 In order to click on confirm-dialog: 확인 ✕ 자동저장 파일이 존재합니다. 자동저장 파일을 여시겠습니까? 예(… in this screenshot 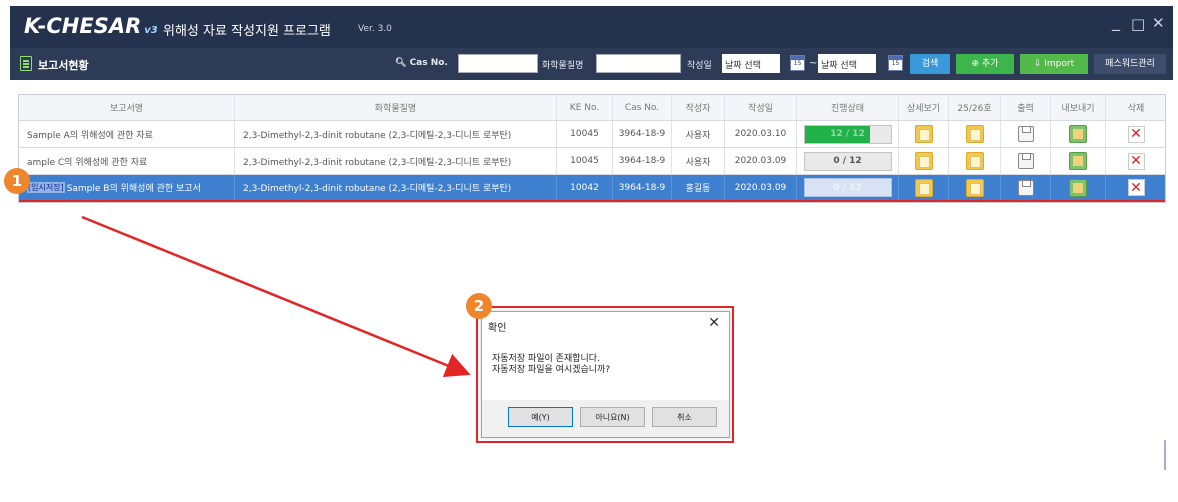, I will do `click(605, 374)`.